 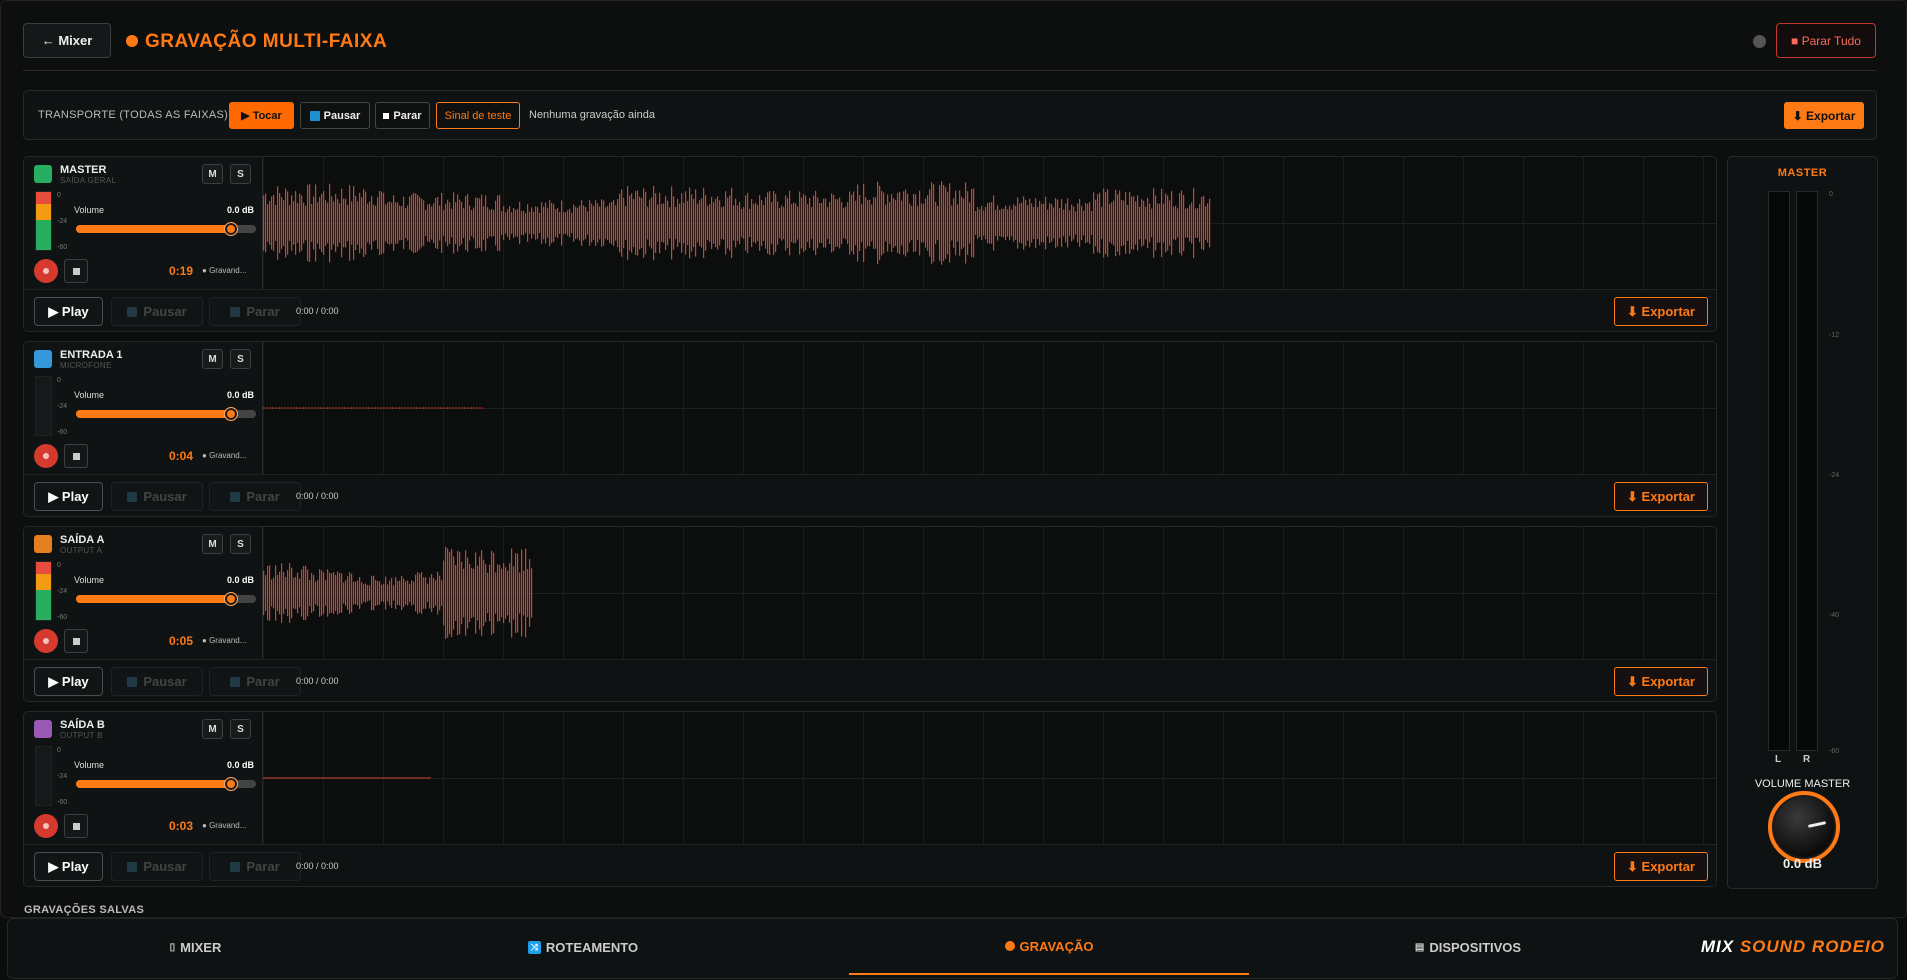 I want to click on test-signal-button: Sinal de teste, so click(x=478, y=115).